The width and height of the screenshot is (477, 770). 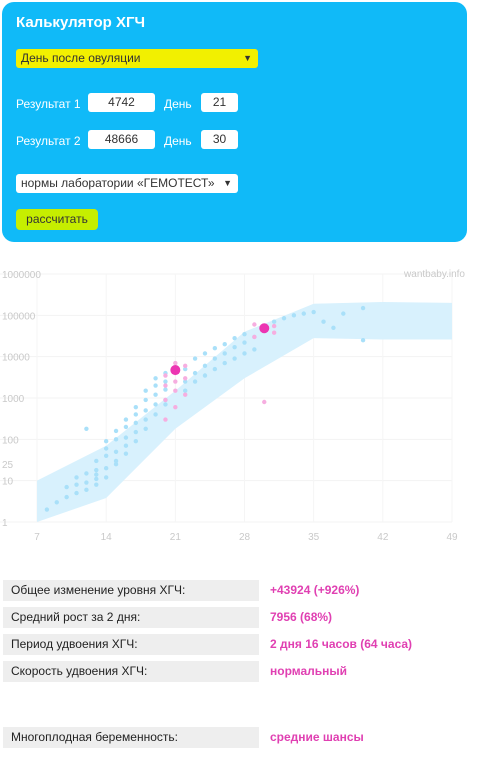 I want to click on x-tick-label: 14, so click(x=107, y=537).